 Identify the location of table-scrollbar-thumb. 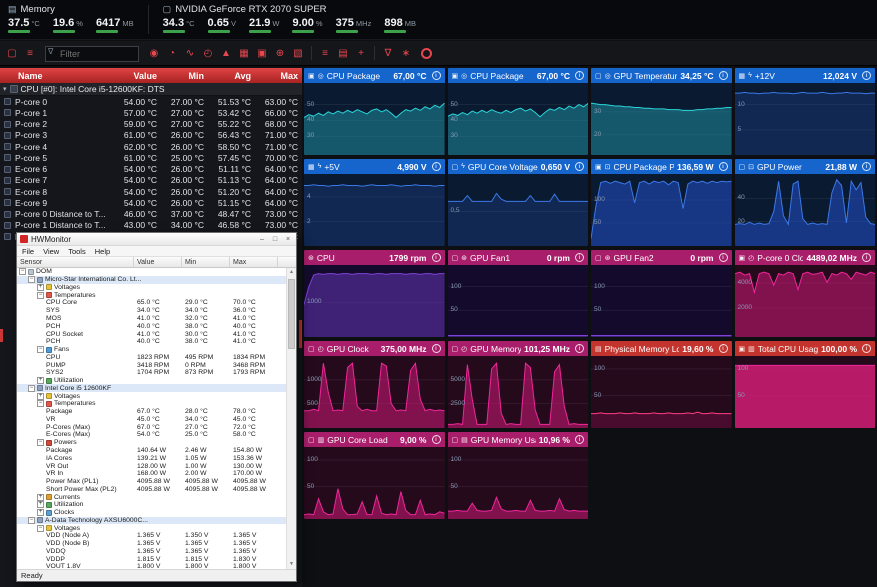
(300, 334).